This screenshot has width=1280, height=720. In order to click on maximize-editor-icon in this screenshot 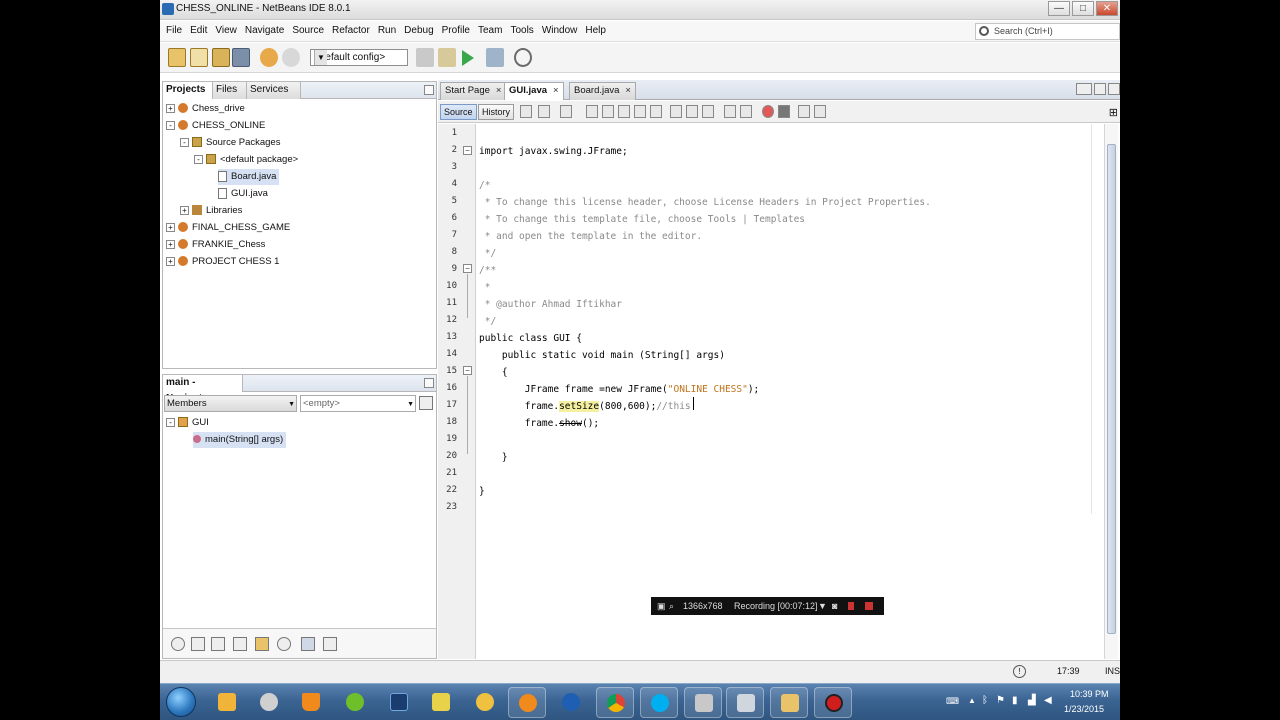, I will do `click(1114, 89)`.